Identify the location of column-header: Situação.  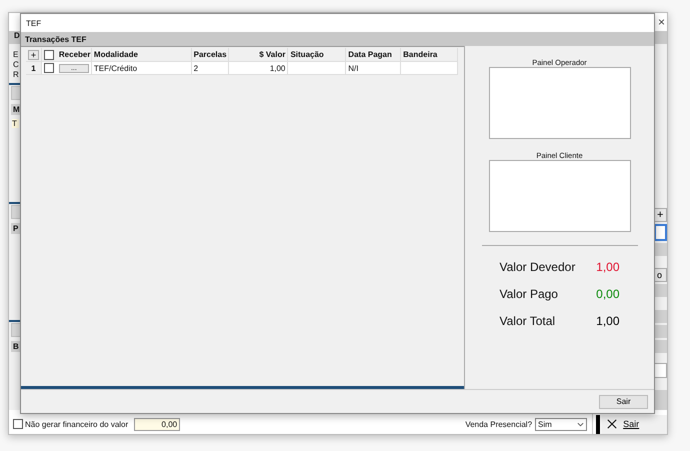
(317, 54).